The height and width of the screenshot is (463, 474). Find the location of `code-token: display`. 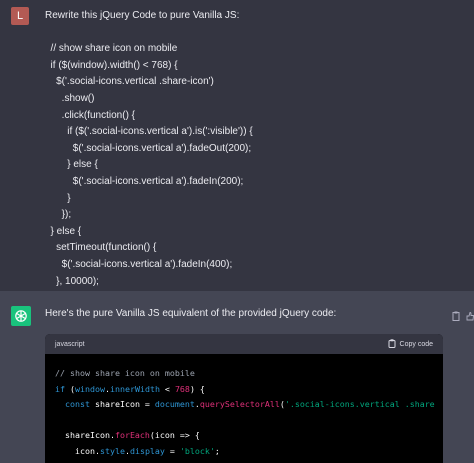

code-token: display is located at coordinates (147, 450).